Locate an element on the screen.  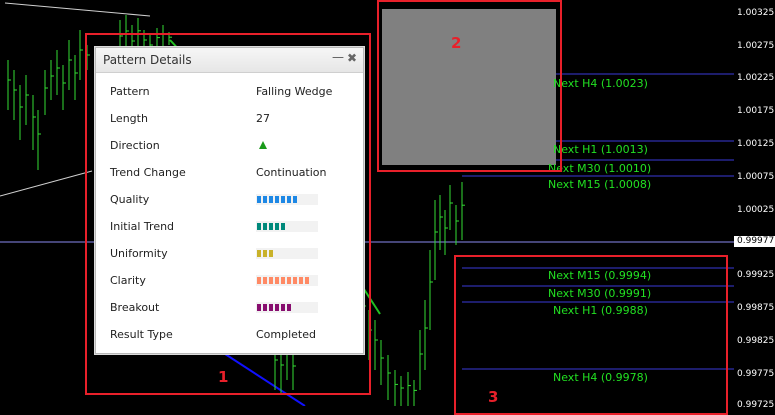
initial-trend-rating-bar is located at coordinates (287, 226).